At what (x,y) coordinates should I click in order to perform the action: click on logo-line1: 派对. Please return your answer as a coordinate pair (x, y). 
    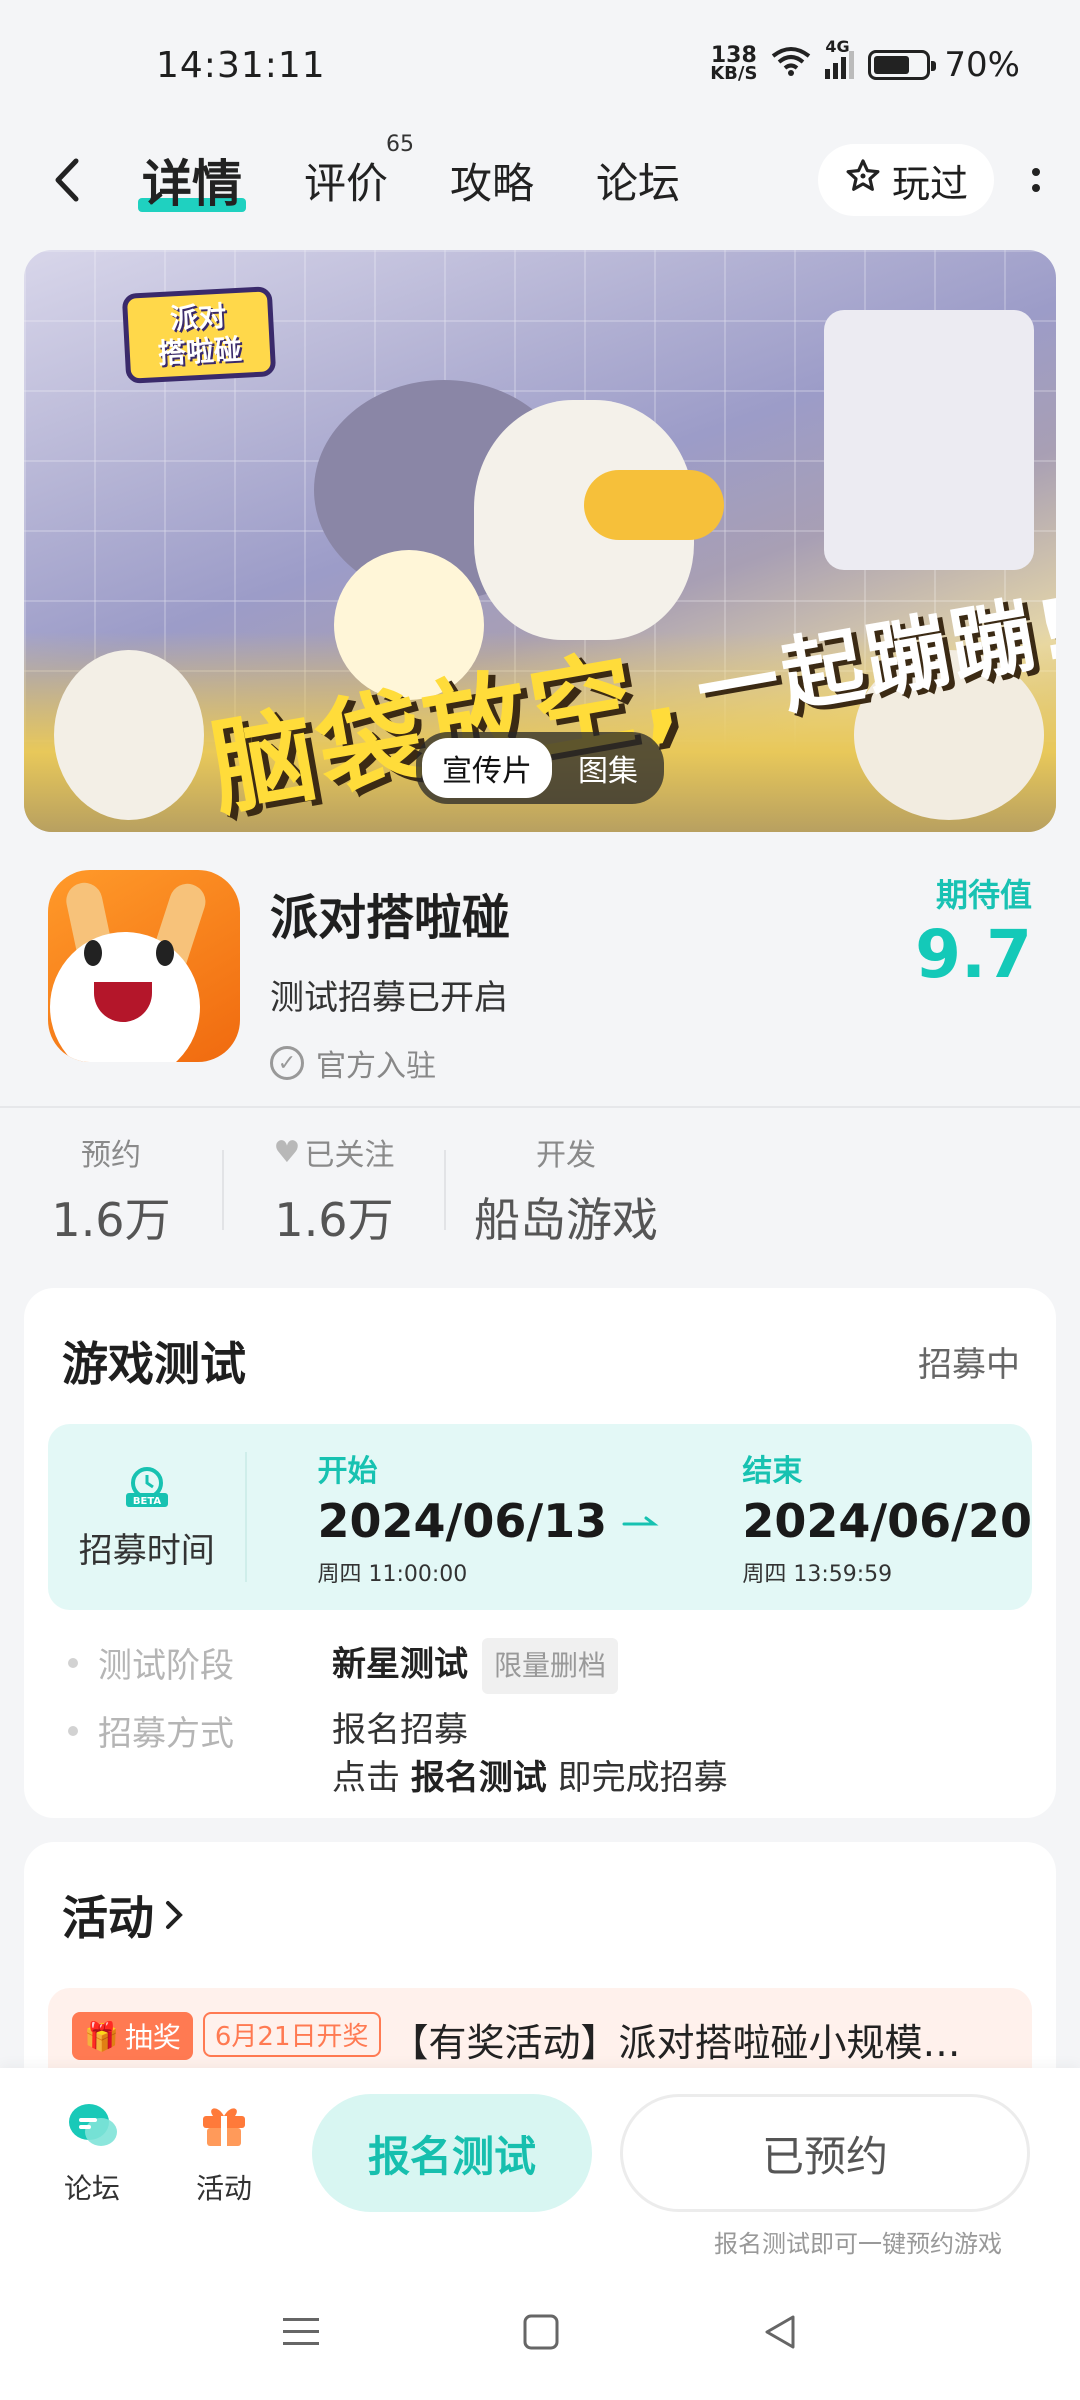
    Looking at the image, I should click on (198, 317).